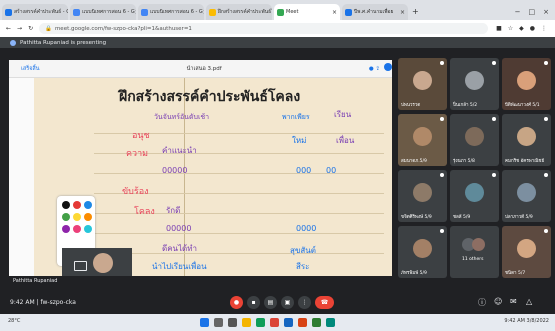  Describe the element at coordinates (499, 28) in the screenshot. I see `camera-indicator-icon: ■` at that location.